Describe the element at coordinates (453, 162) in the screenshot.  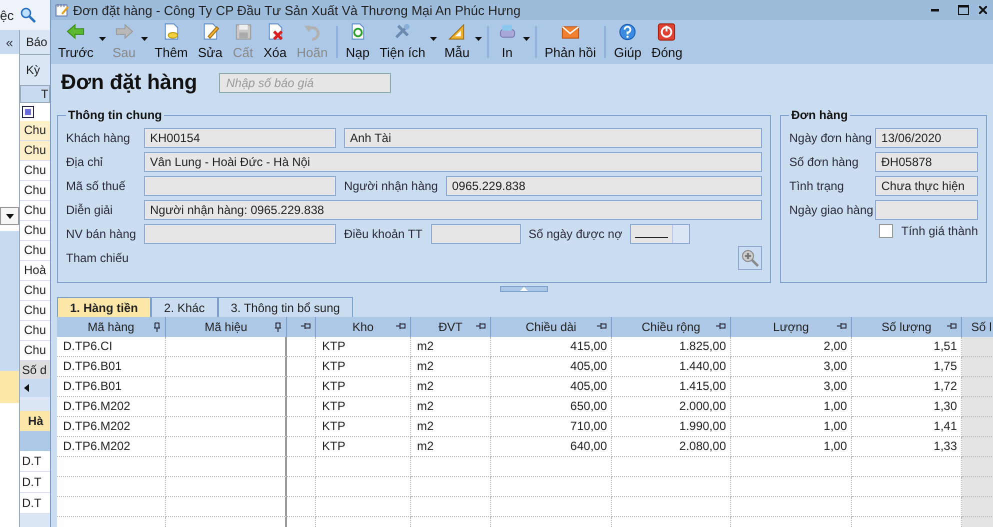
I see `input-field: Vân Lung - Hoài Đức - Hà Nội` at that location.